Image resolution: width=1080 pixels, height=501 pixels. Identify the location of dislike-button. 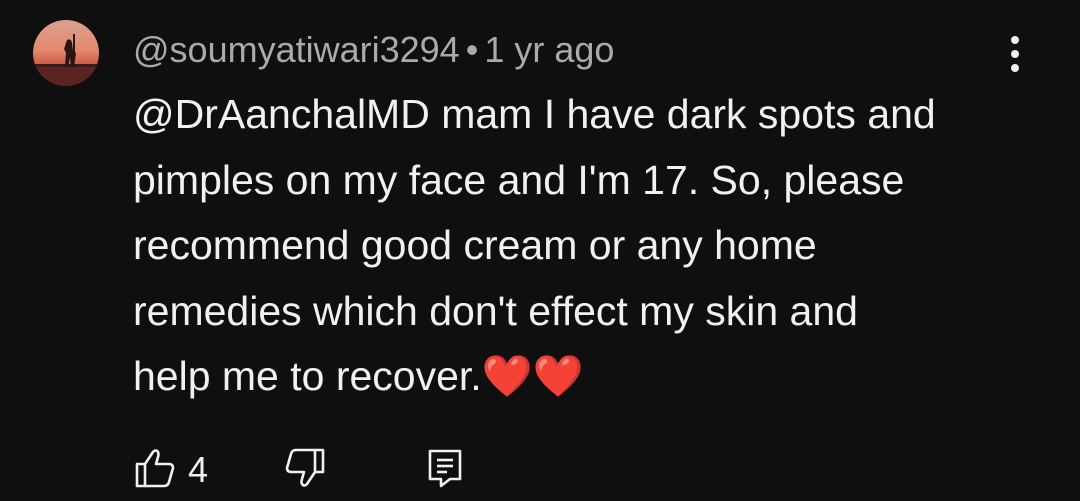
(305, 468).